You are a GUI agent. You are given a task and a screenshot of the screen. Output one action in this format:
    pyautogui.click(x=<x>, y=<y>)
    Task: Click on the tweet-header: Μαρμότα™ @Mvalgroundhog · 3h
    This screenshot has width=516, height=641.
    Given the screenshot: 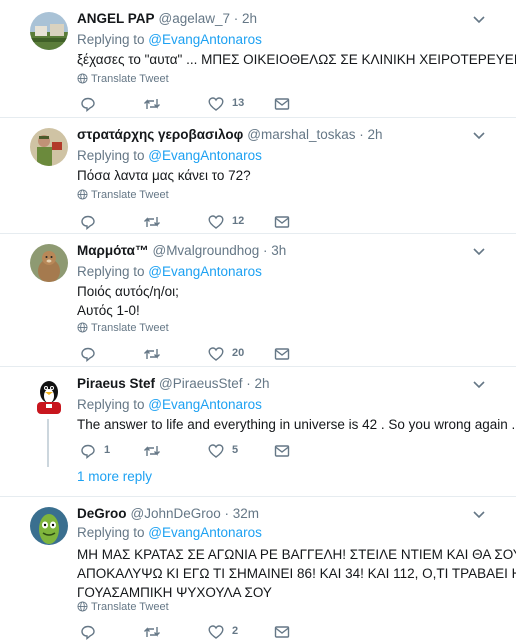 What is the action you would take?
    pyautogui.click(x=181, y=250)
    